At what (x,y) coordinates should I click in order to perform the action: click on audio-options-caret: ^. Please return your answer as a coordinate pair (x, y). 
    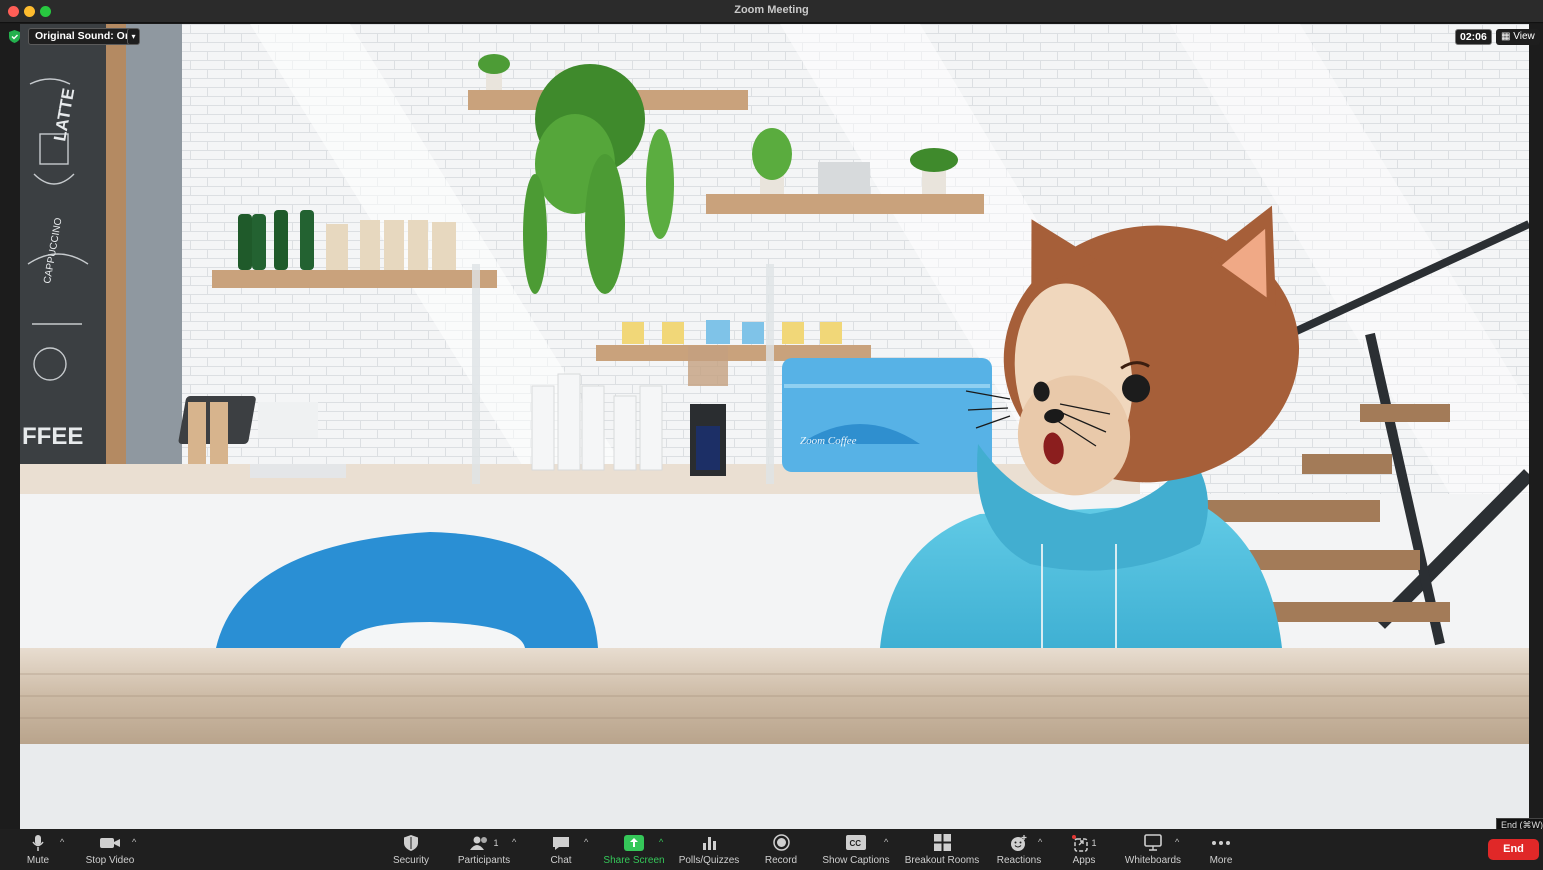
    Looking at the image, I should click on (62, 842).